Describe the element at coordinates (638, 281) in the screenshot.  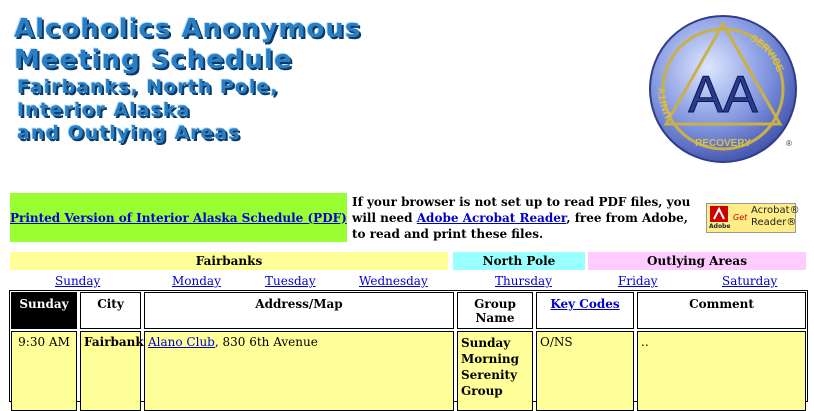
I see `day-link-friday: Friday` at that location.